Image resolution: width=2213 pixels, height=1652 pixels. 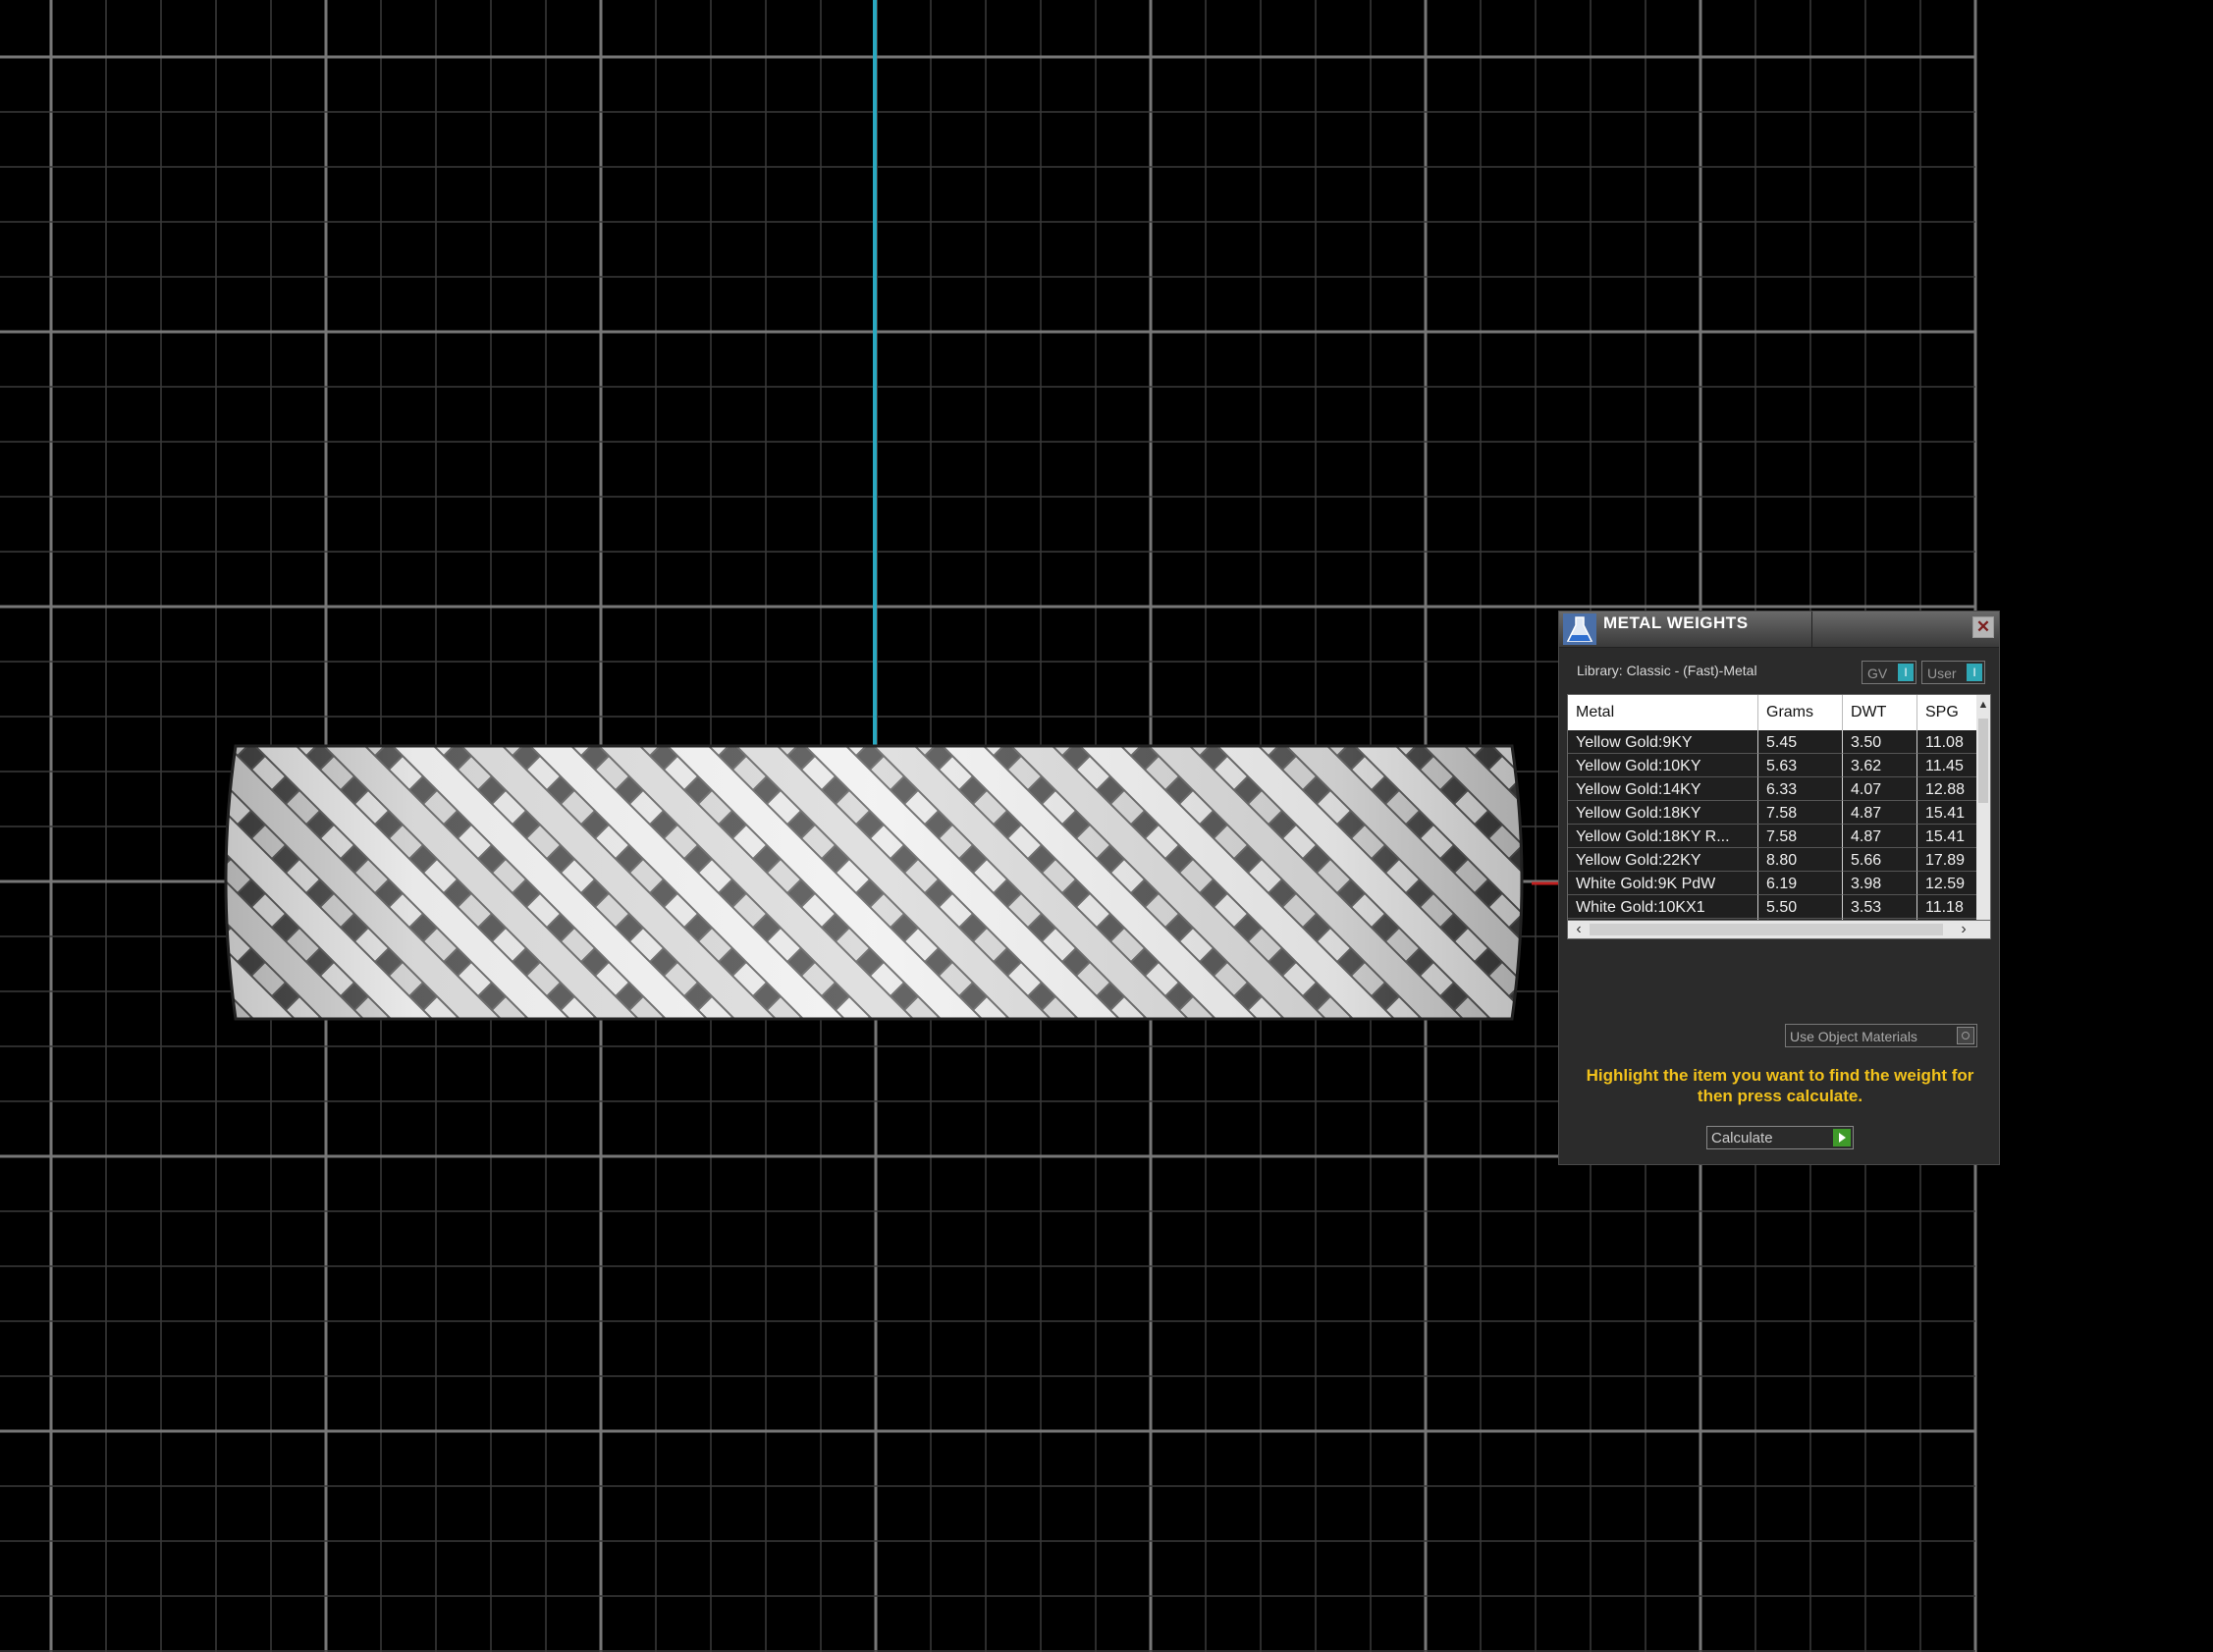 I want to click on cell-grams: 5.45, so click(x=1800, y=742).